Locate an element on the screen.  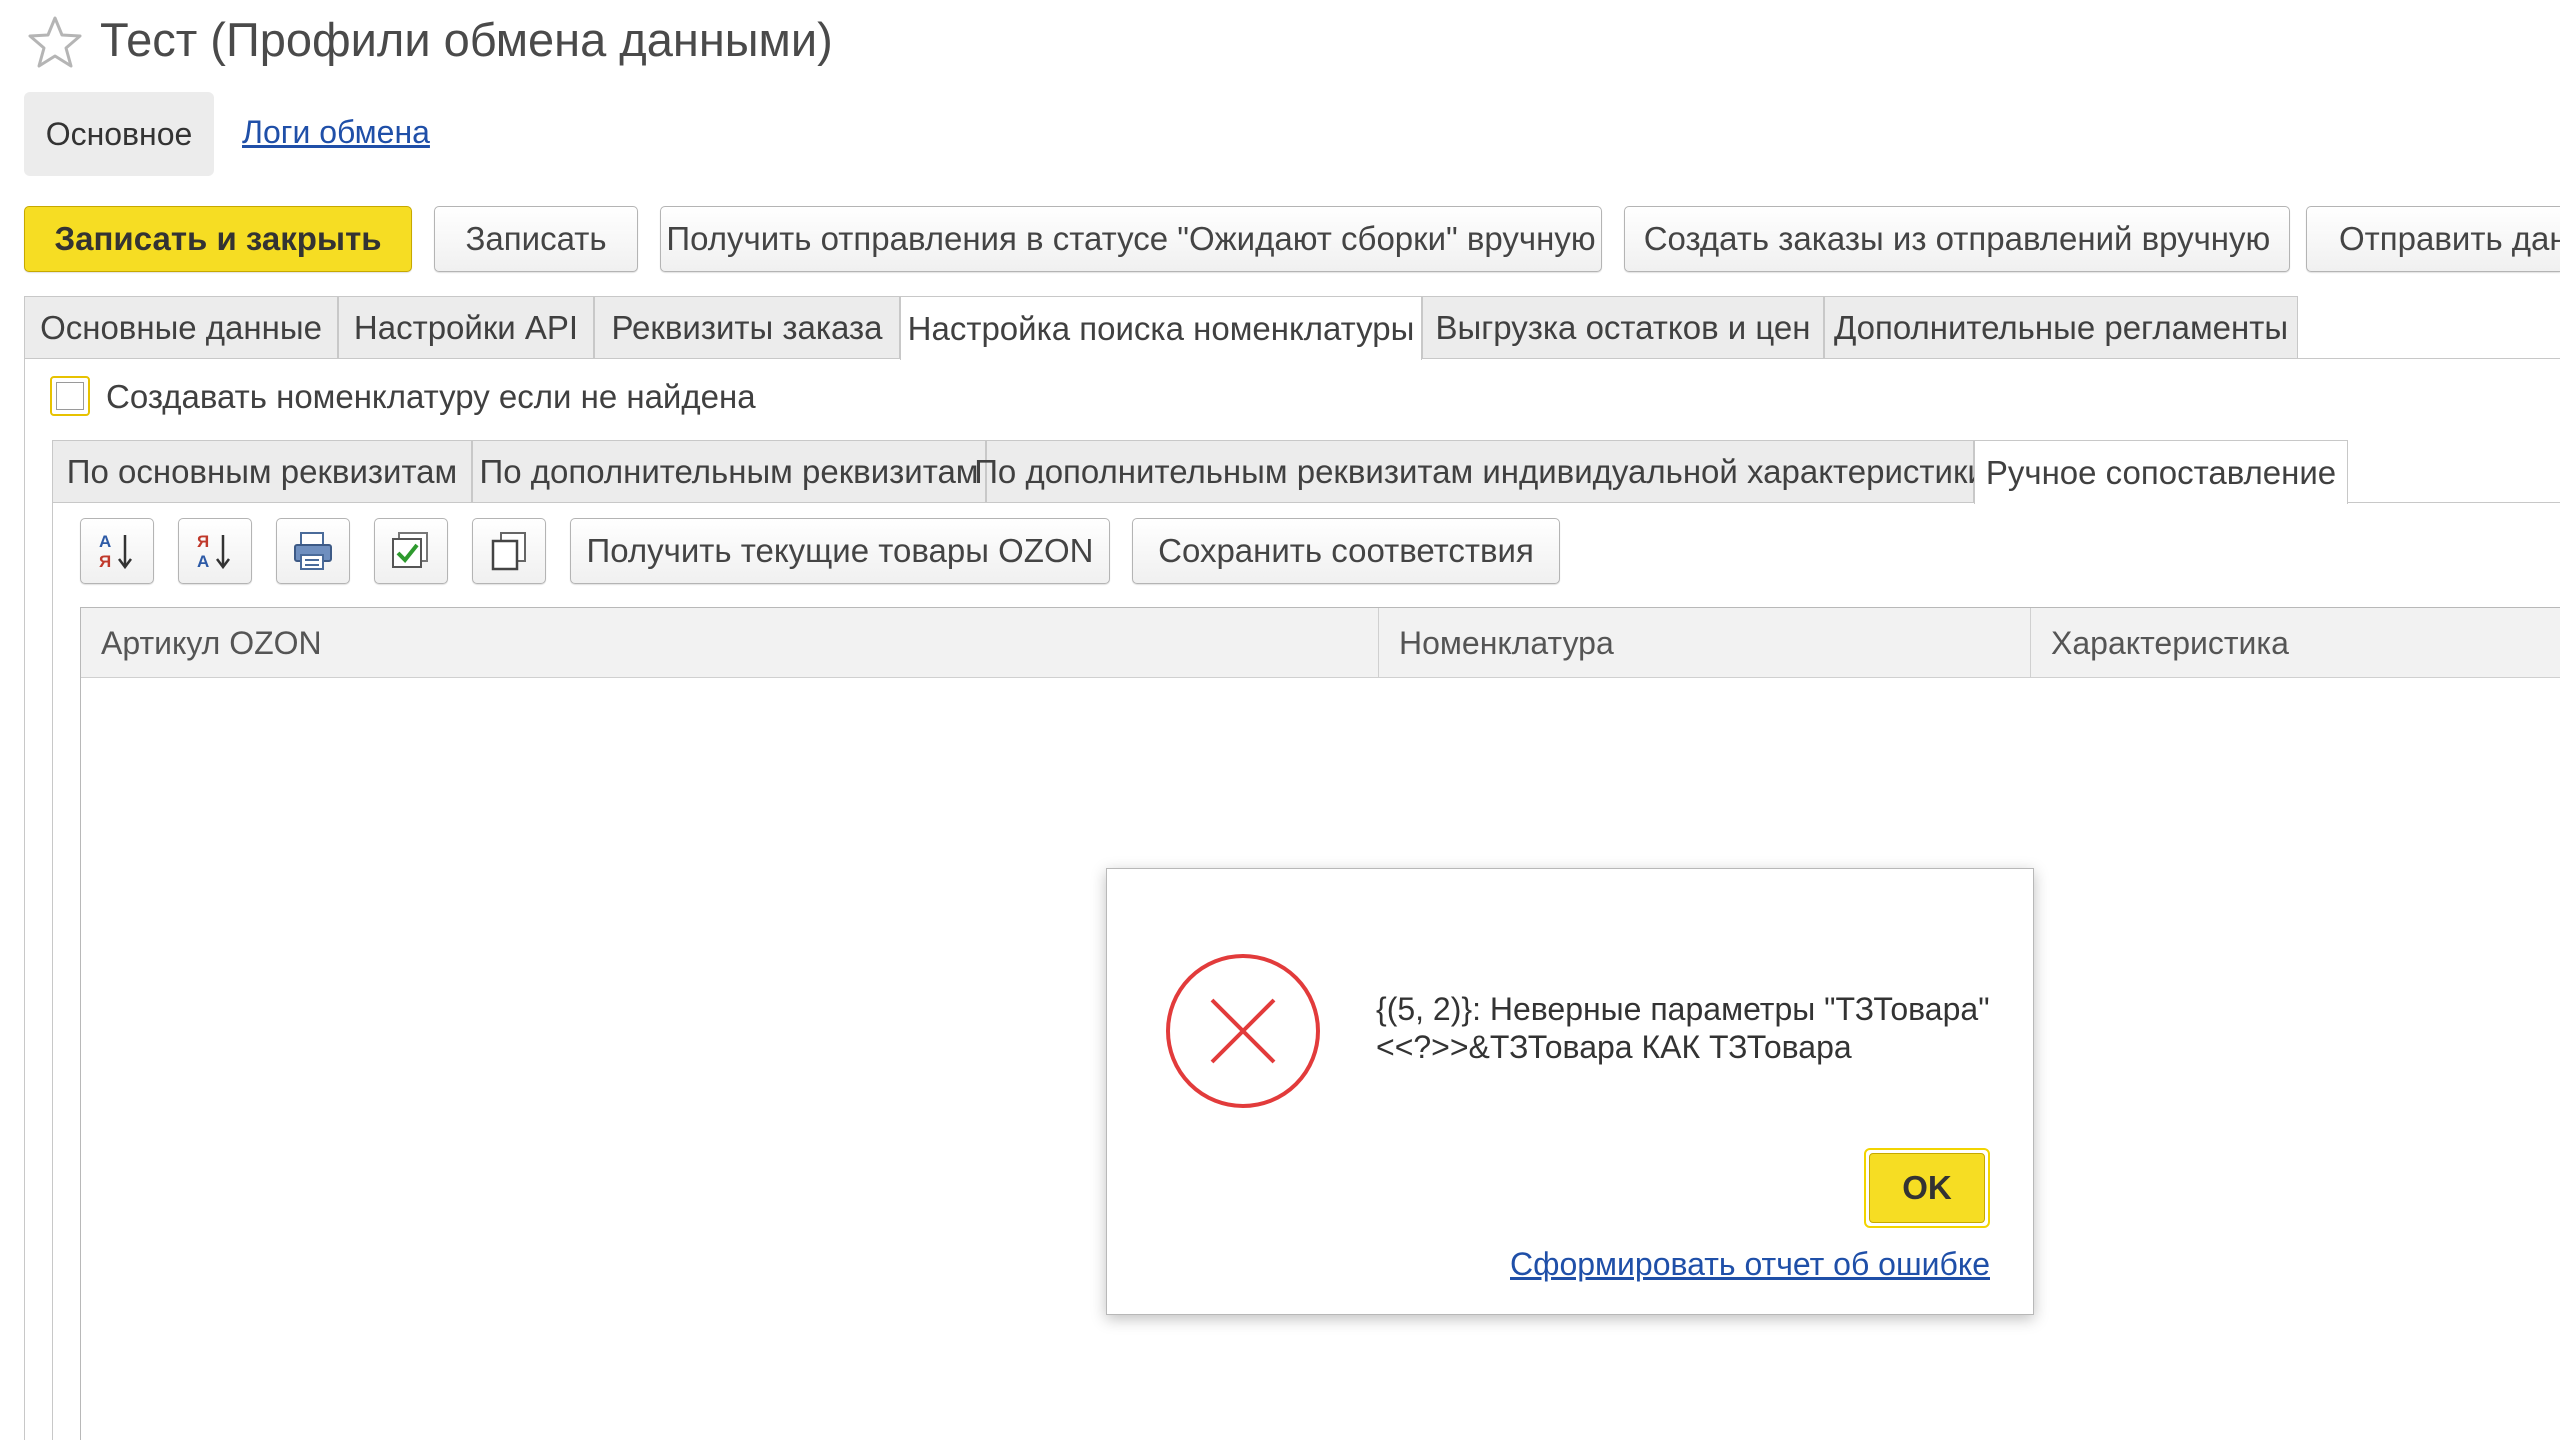
sort-descending-button: Я А is located at coordinates (215, 551).